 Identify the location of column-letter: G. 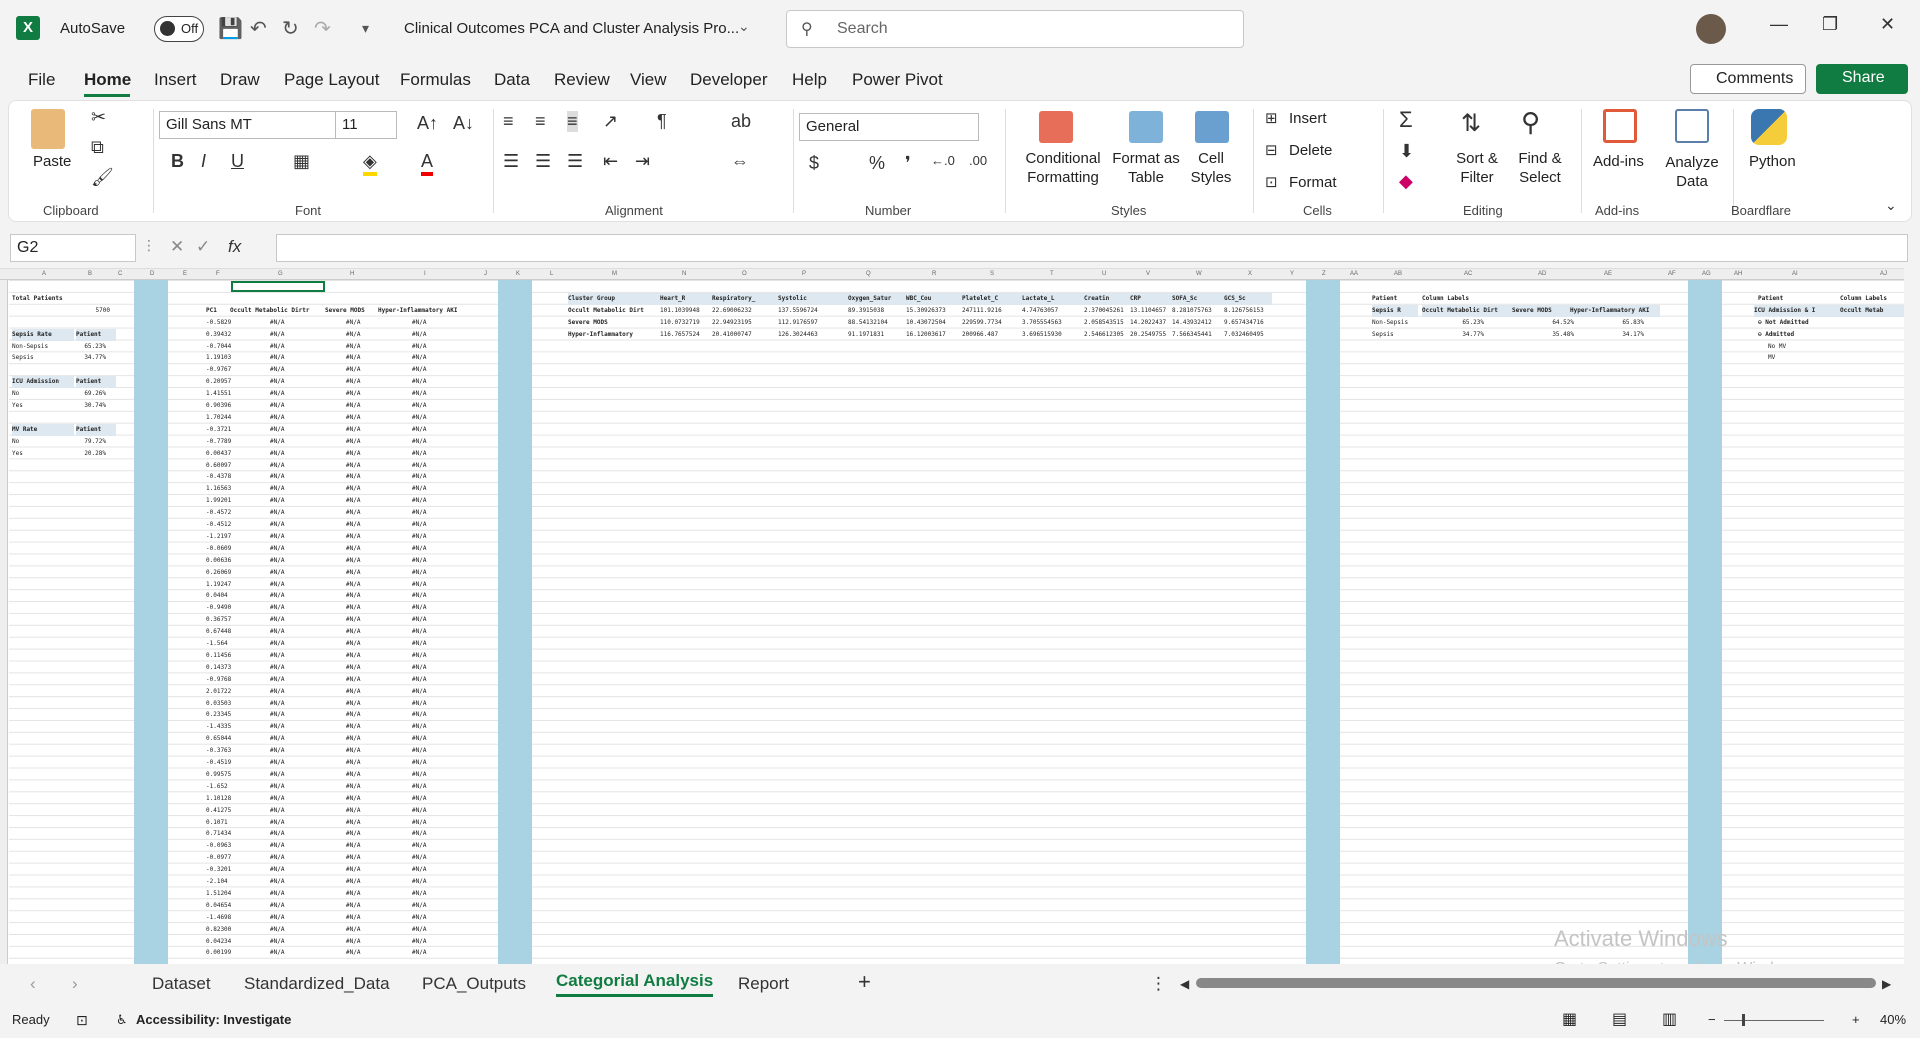
(280, 274).